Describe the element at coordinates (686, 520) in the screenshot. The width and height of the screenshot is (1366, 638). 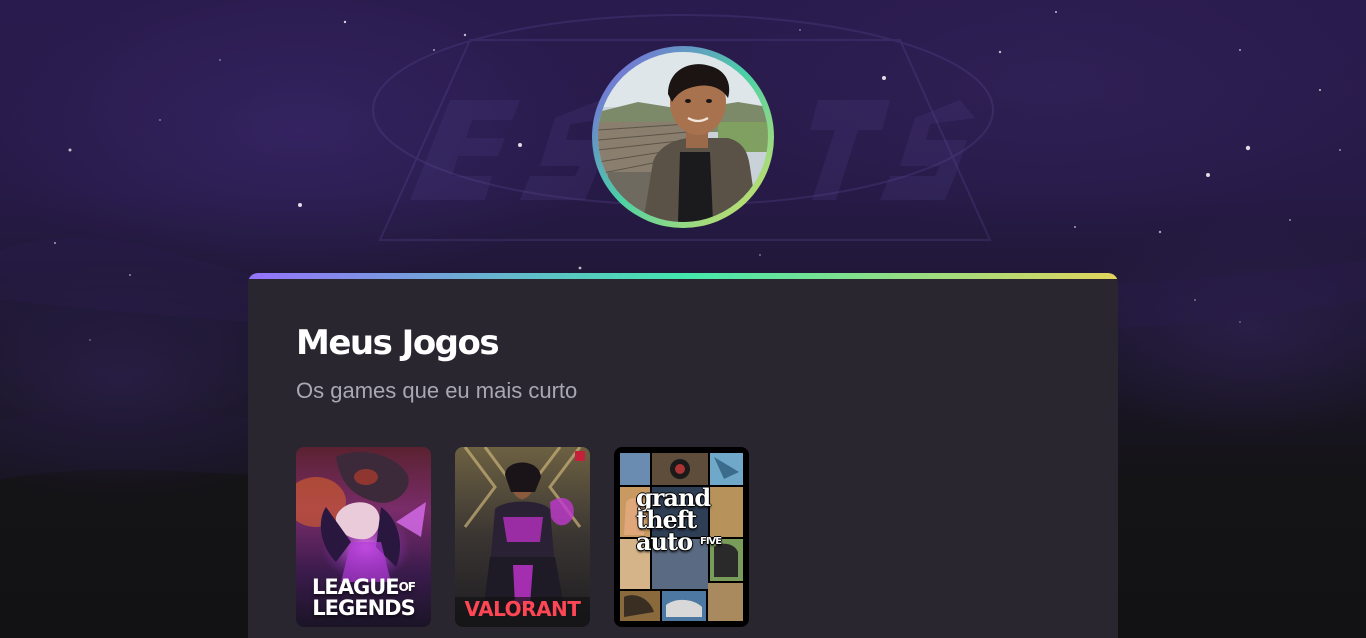
I see `gta-v-logo: grand theft auto FIVE` at that location.